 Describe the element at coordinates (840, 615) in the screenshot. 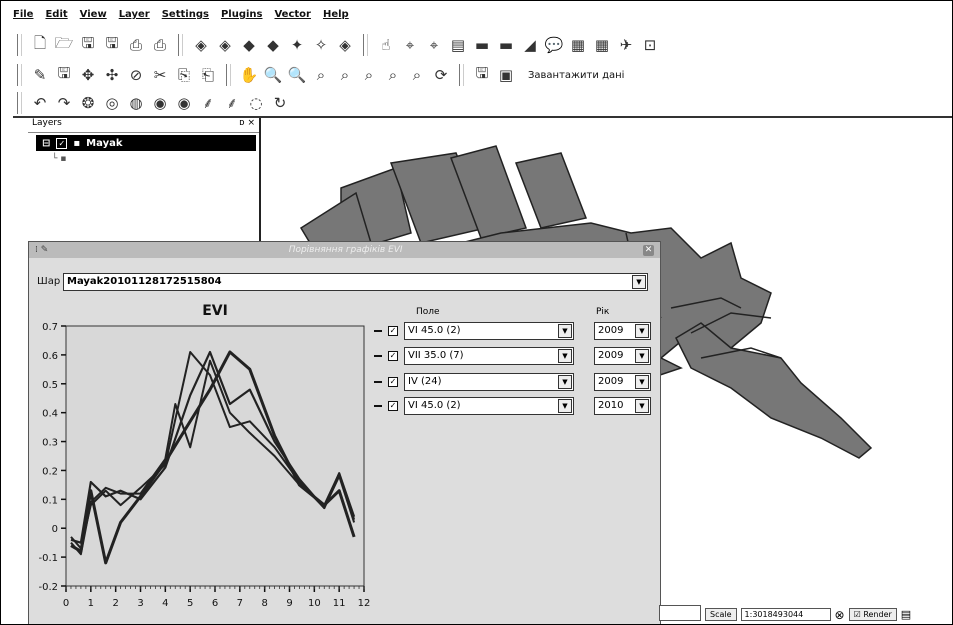

I see `stop-render-icon: ⊗` at that location.